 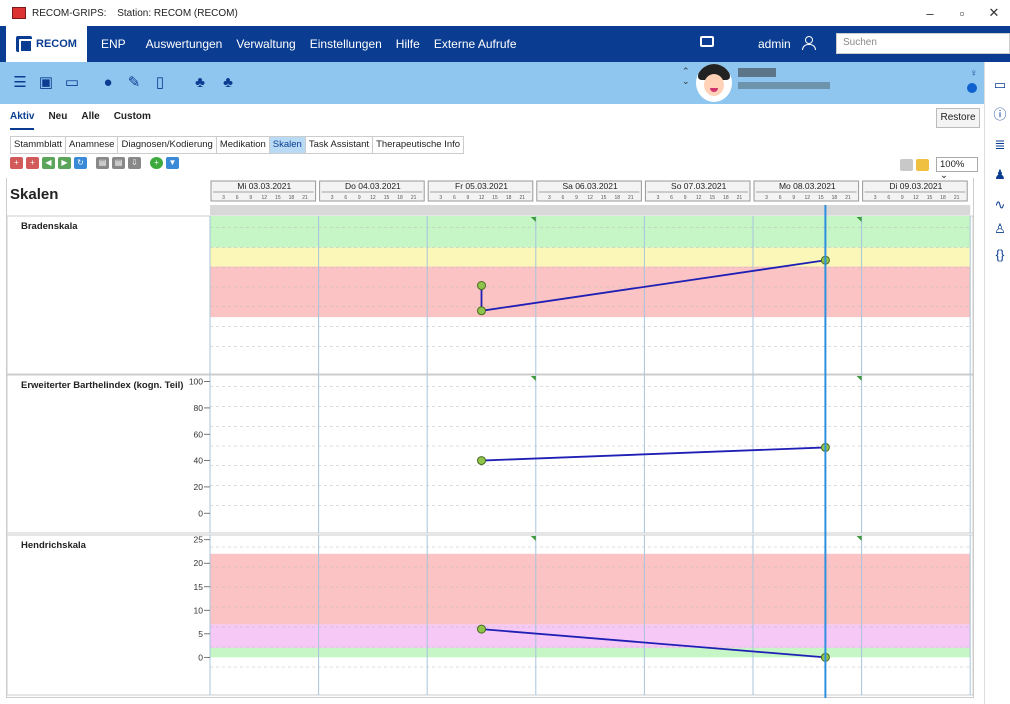 I want to click on y-tick-label: 20, so click(x=199, y=487).